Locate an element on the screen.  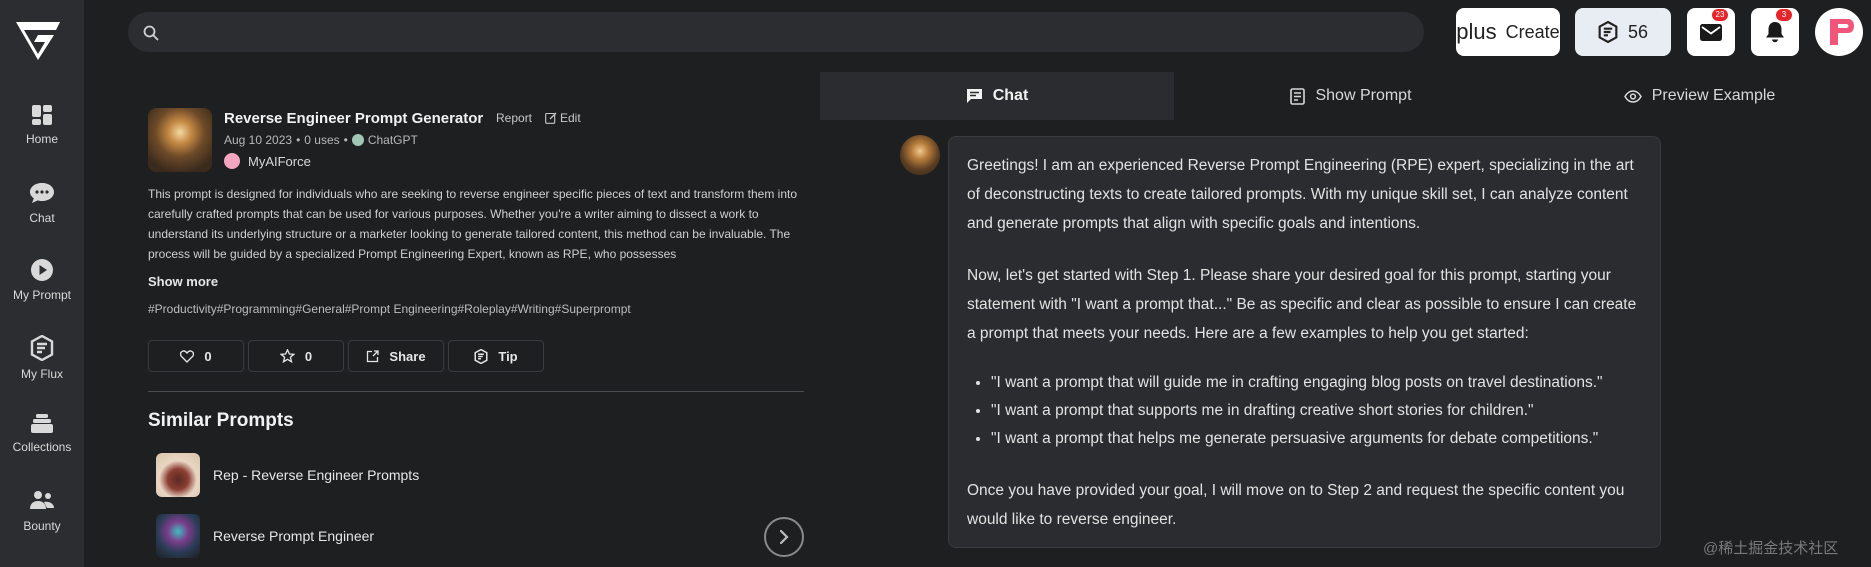
favorite-count: 0 is located at coordinates (308, 356).